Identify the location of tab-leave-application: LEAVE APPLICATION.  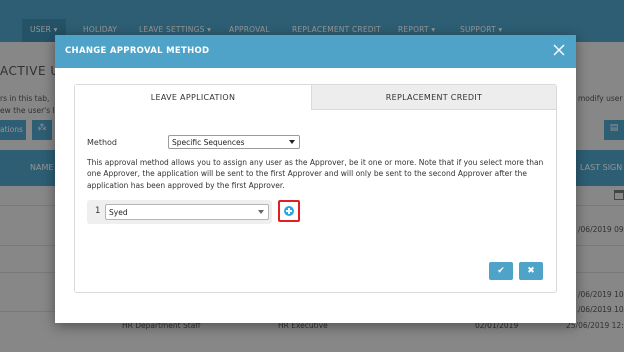
(193, 97).